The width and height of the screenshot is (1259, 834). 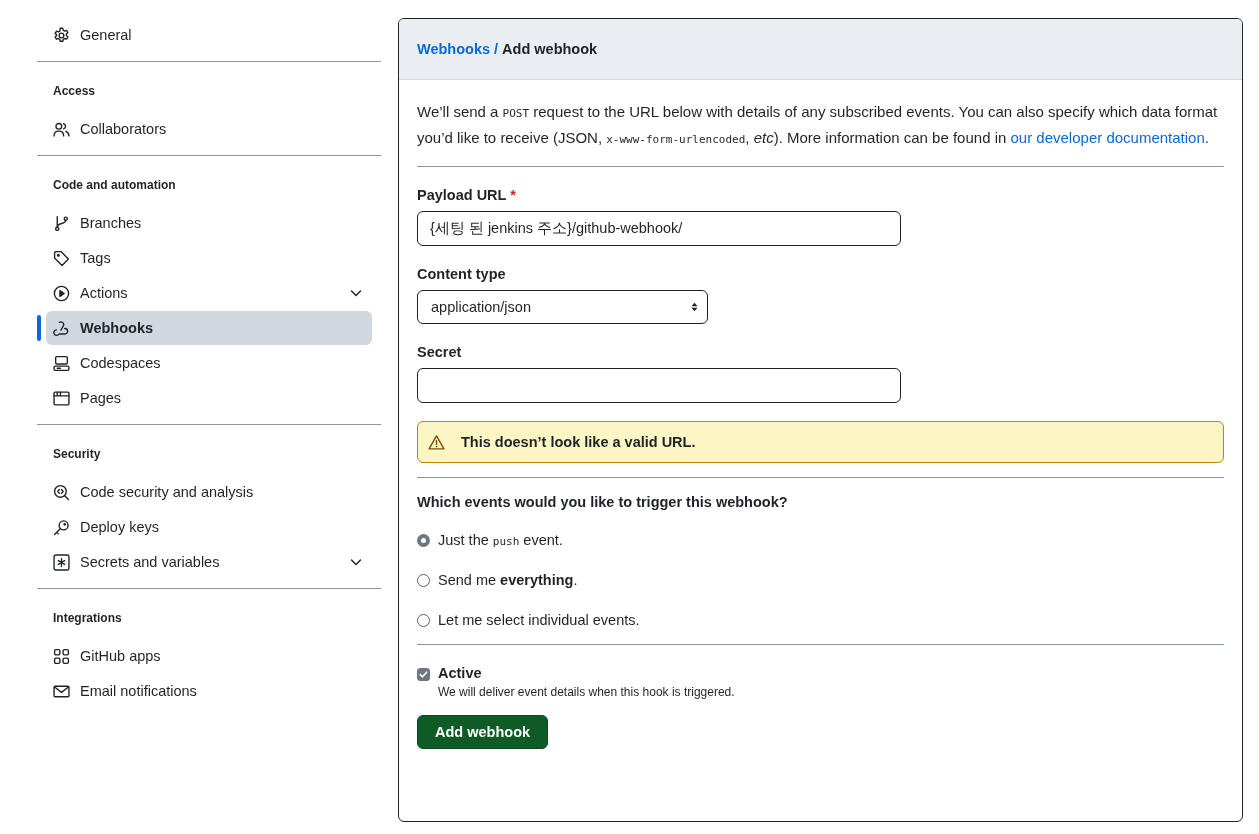 What do you see at coordinates (209, 363) in the screenshot?
I see `sidebar-item: Codespaces` at bounding box center [209, 363].